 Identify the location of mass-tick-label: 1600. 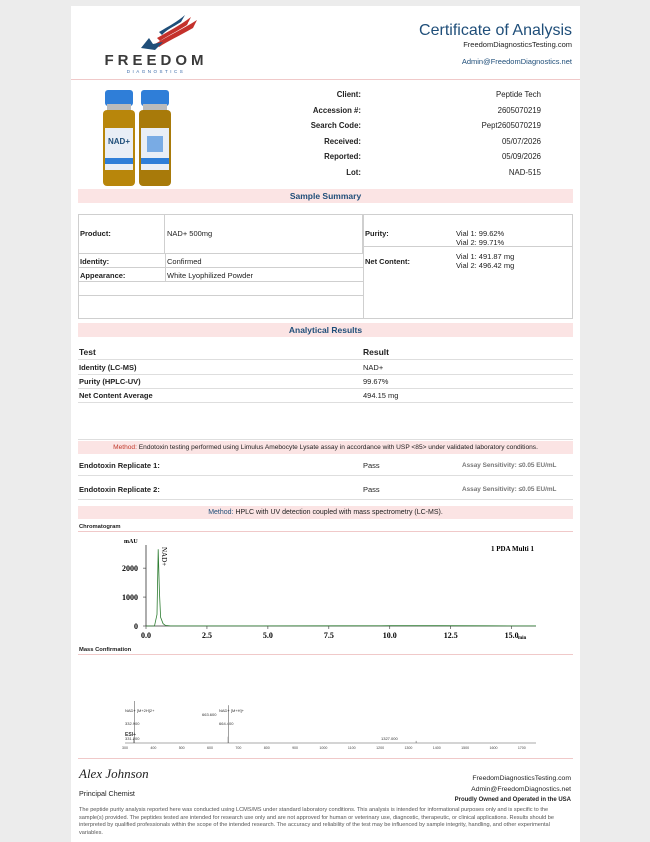
(493, 748).